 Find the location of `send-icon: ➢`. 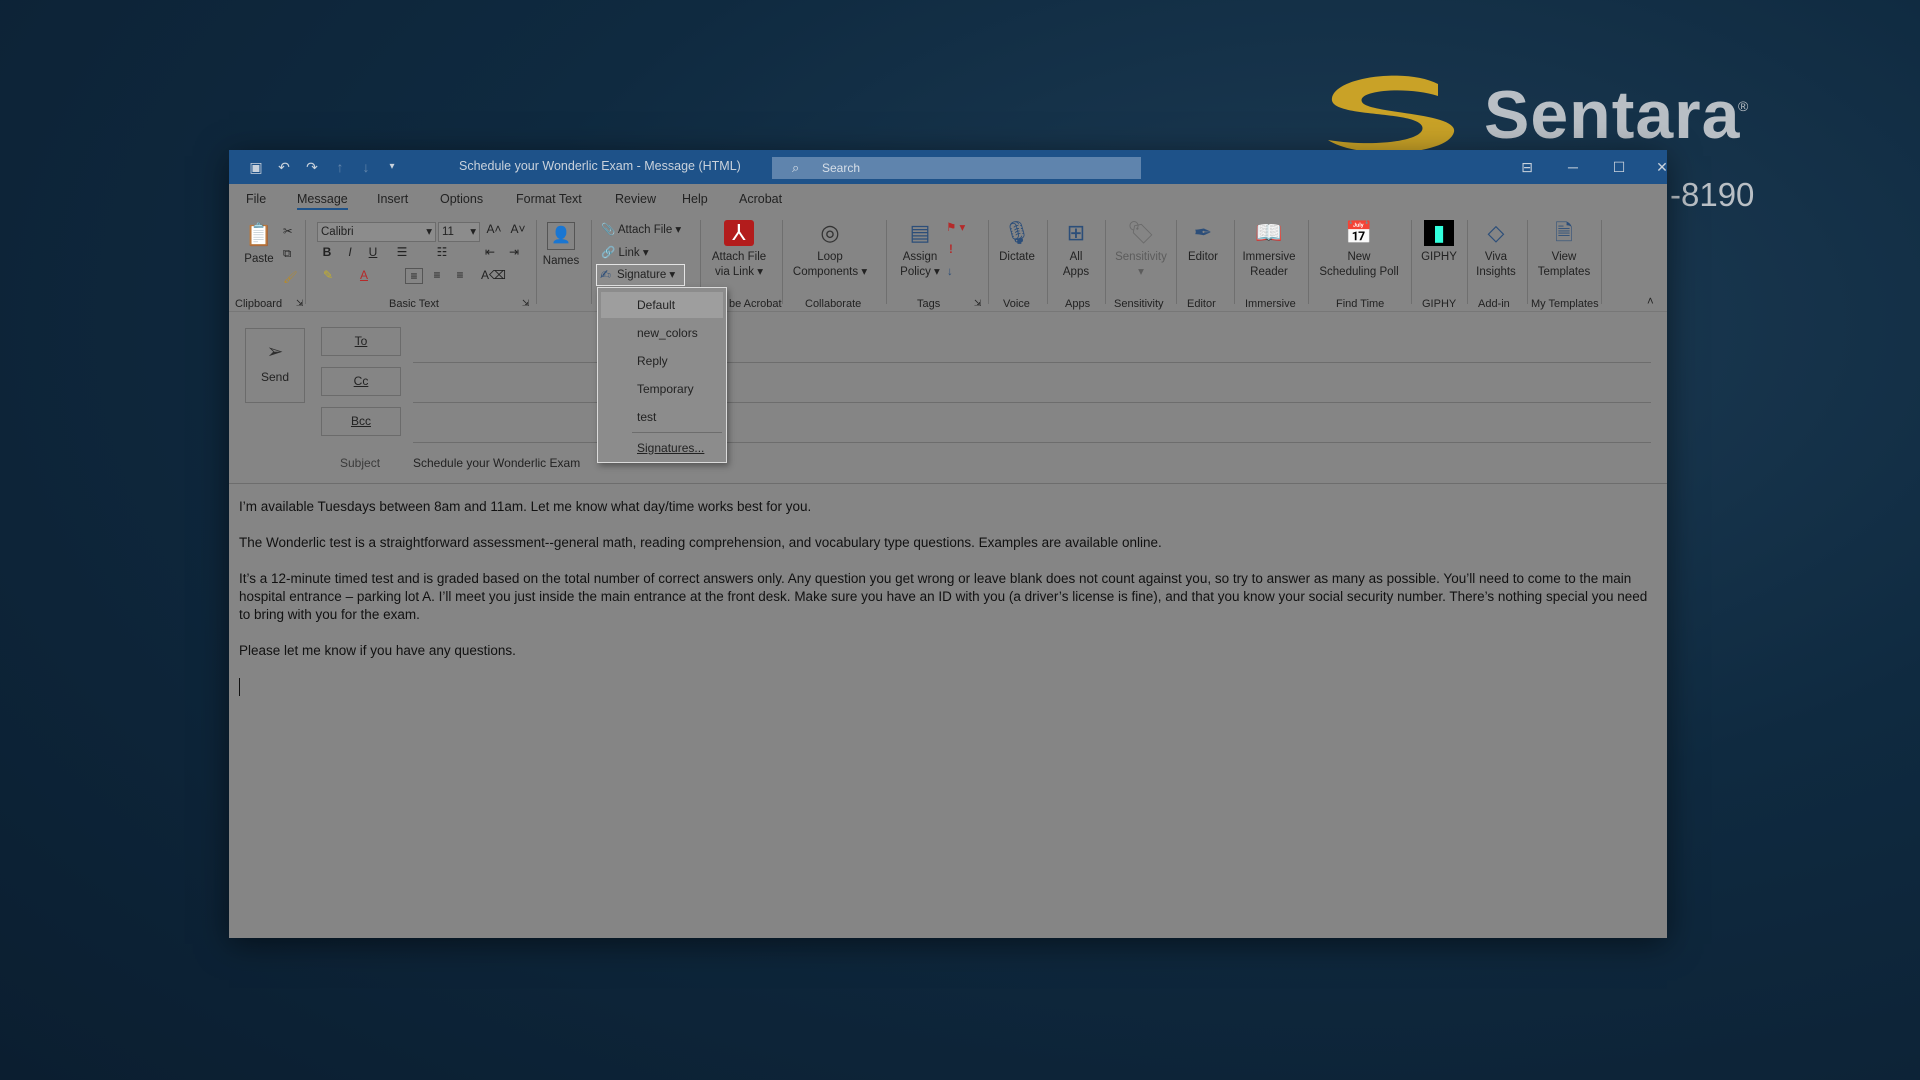

send-icon: ➢ is located at coordinates (275, 352).